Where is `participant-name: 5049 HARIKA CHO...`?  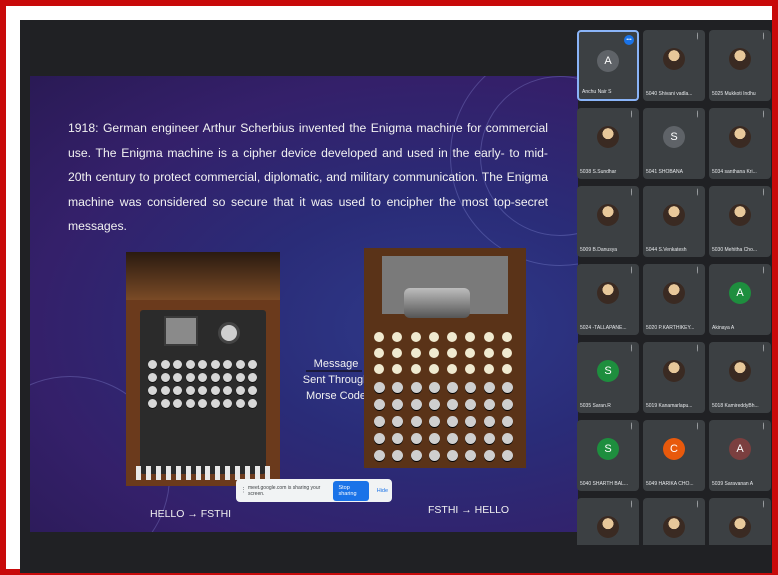
participant-name: 5049 HARIKA CHO... is located at coordinates (670, 484).